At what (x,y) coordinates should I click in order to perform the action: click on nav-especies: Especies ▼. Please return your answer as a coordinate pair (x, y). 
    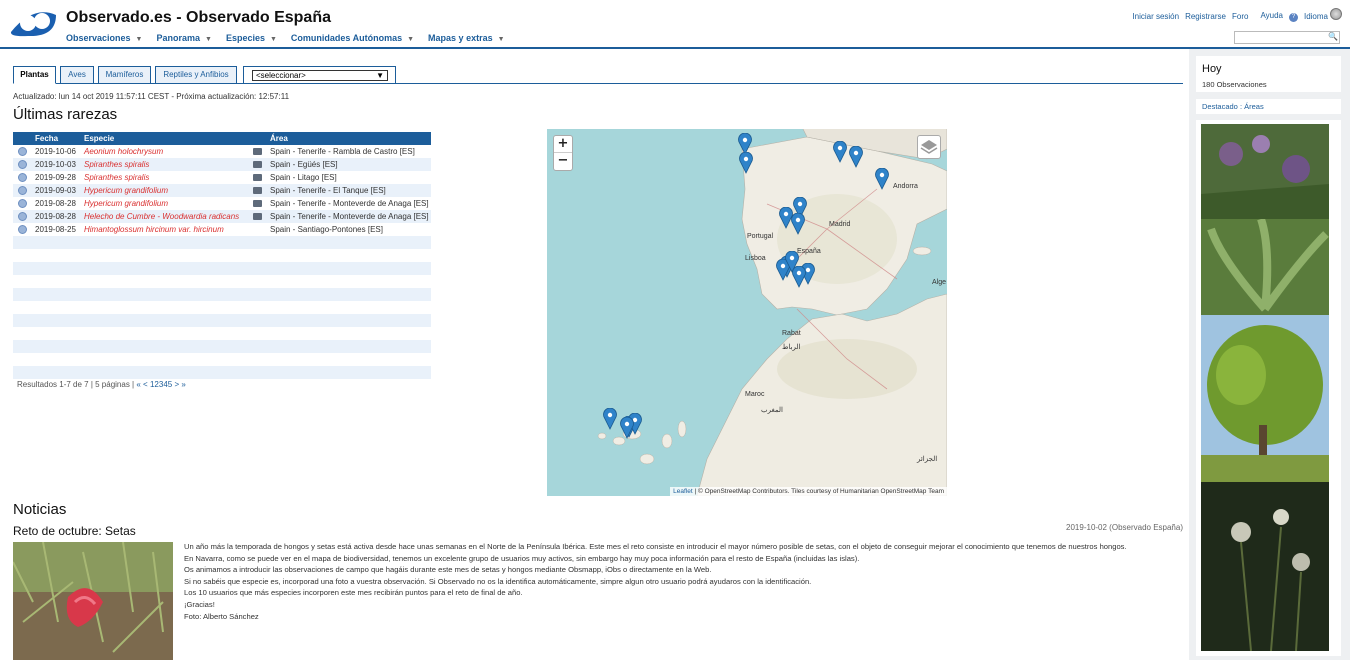
    Looking at the image, I should click on (251, 38).